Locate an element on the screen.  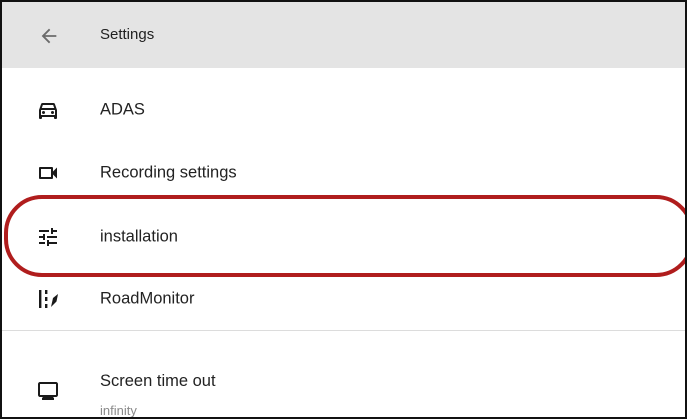
settings-item-value: infinity is located at coordinates (118, 410).